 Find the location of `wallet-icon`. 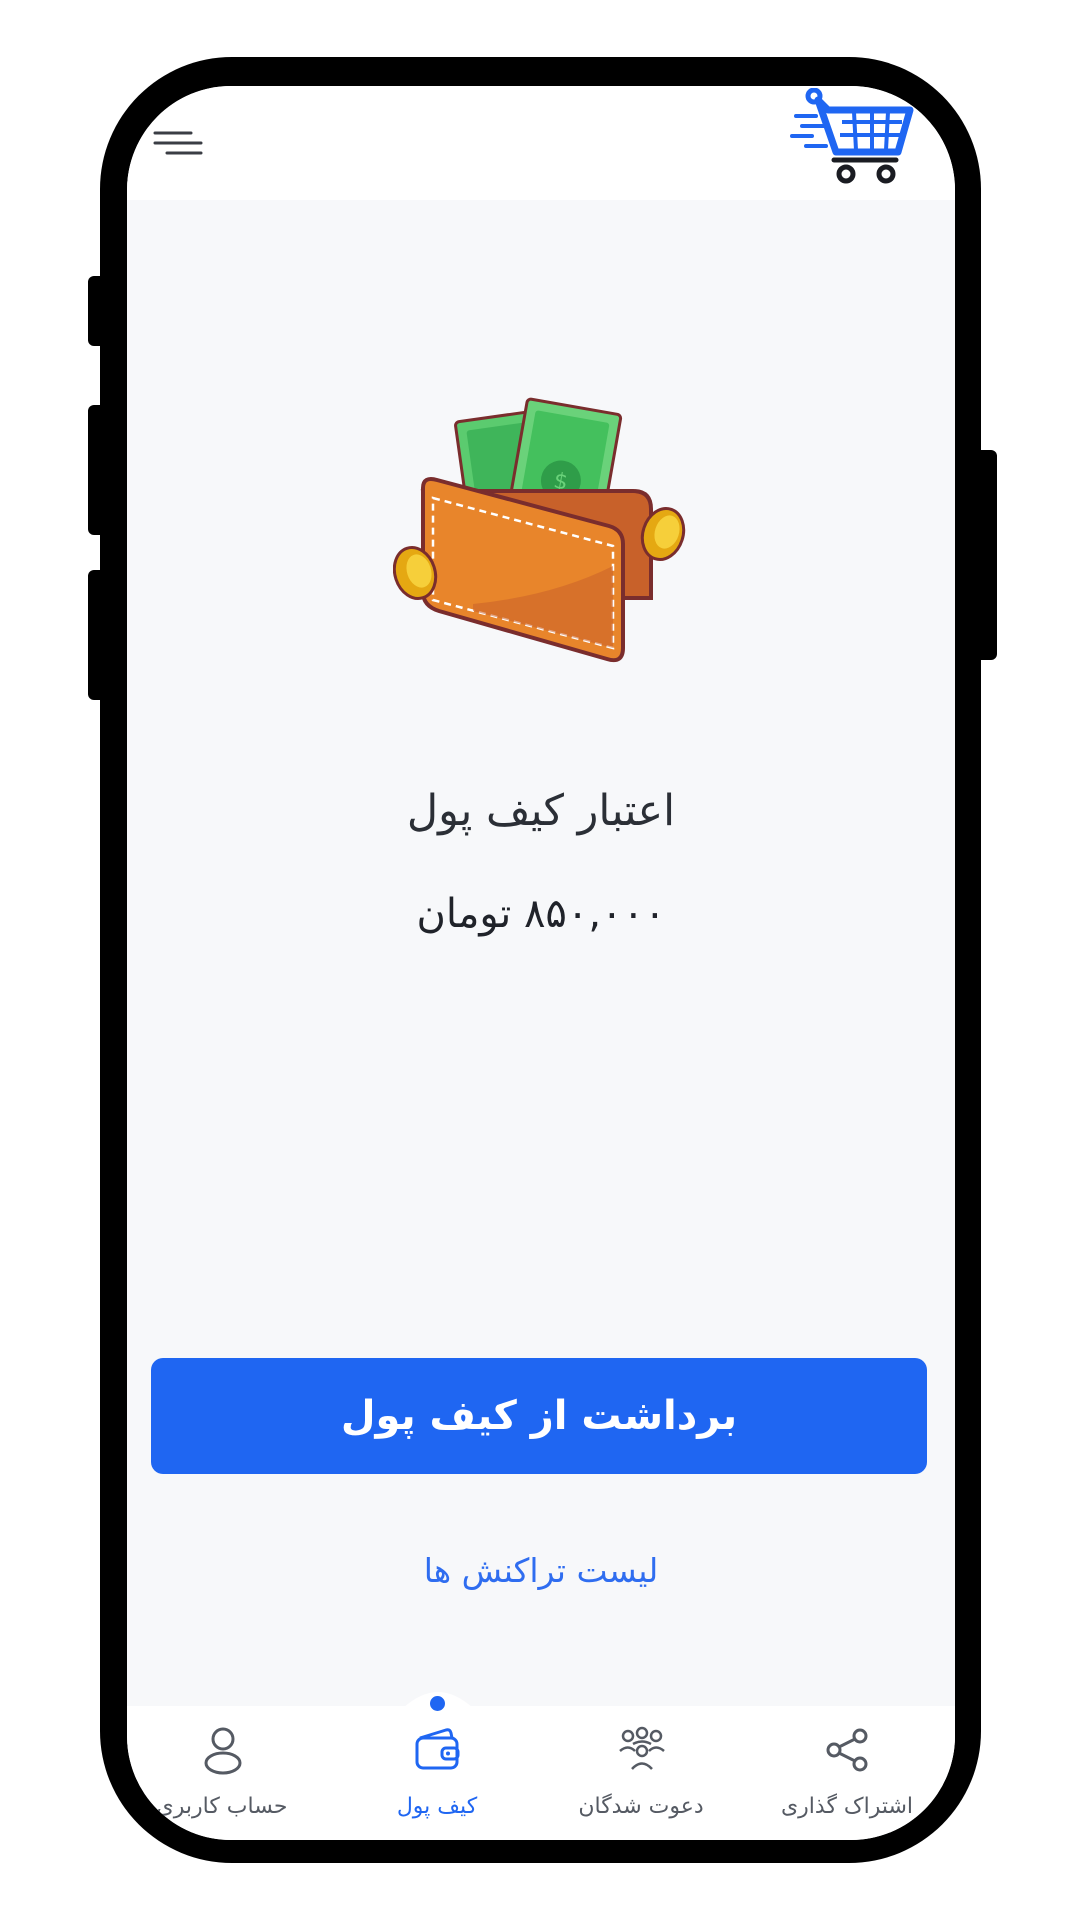

wallet-icon is located at coordinates (437, 1749).